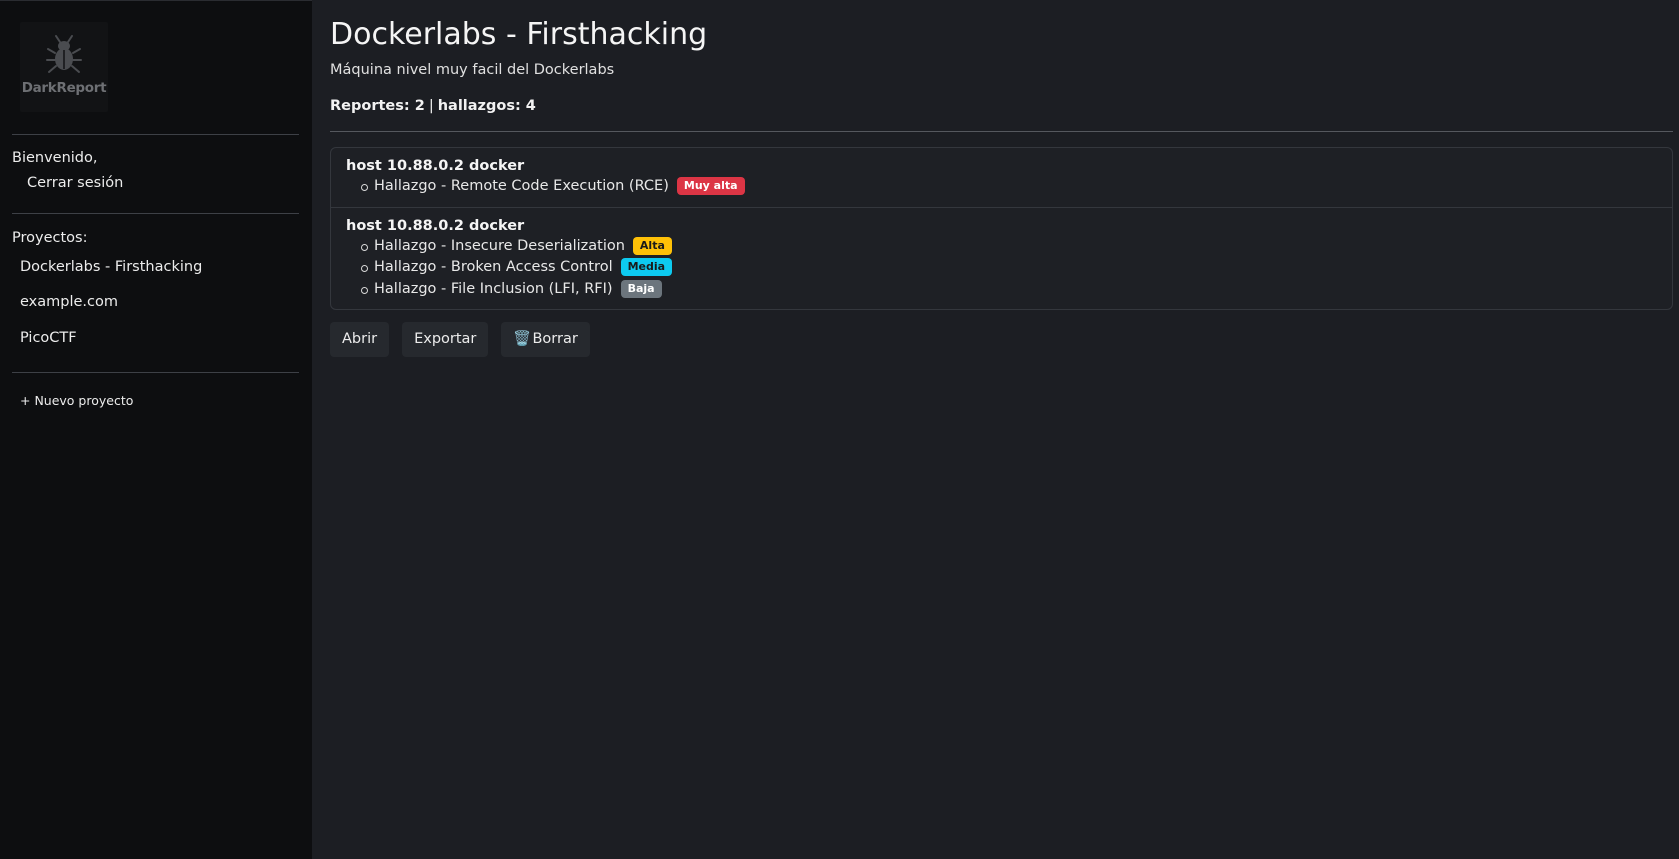 This screenshot has height=859, width=1679. Describe the element at coordinates (360, 339) in the screenshot. I see `open-button: Abrir` at that location.